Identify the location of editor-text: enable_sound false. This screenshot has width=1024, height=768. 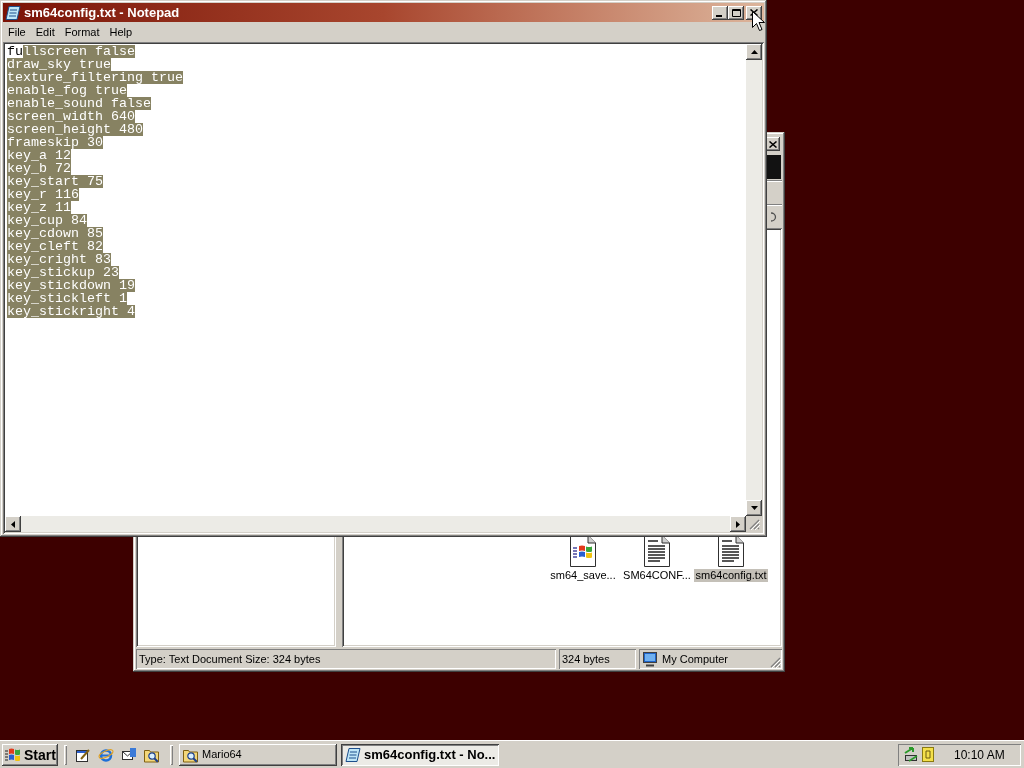
(79, 103).